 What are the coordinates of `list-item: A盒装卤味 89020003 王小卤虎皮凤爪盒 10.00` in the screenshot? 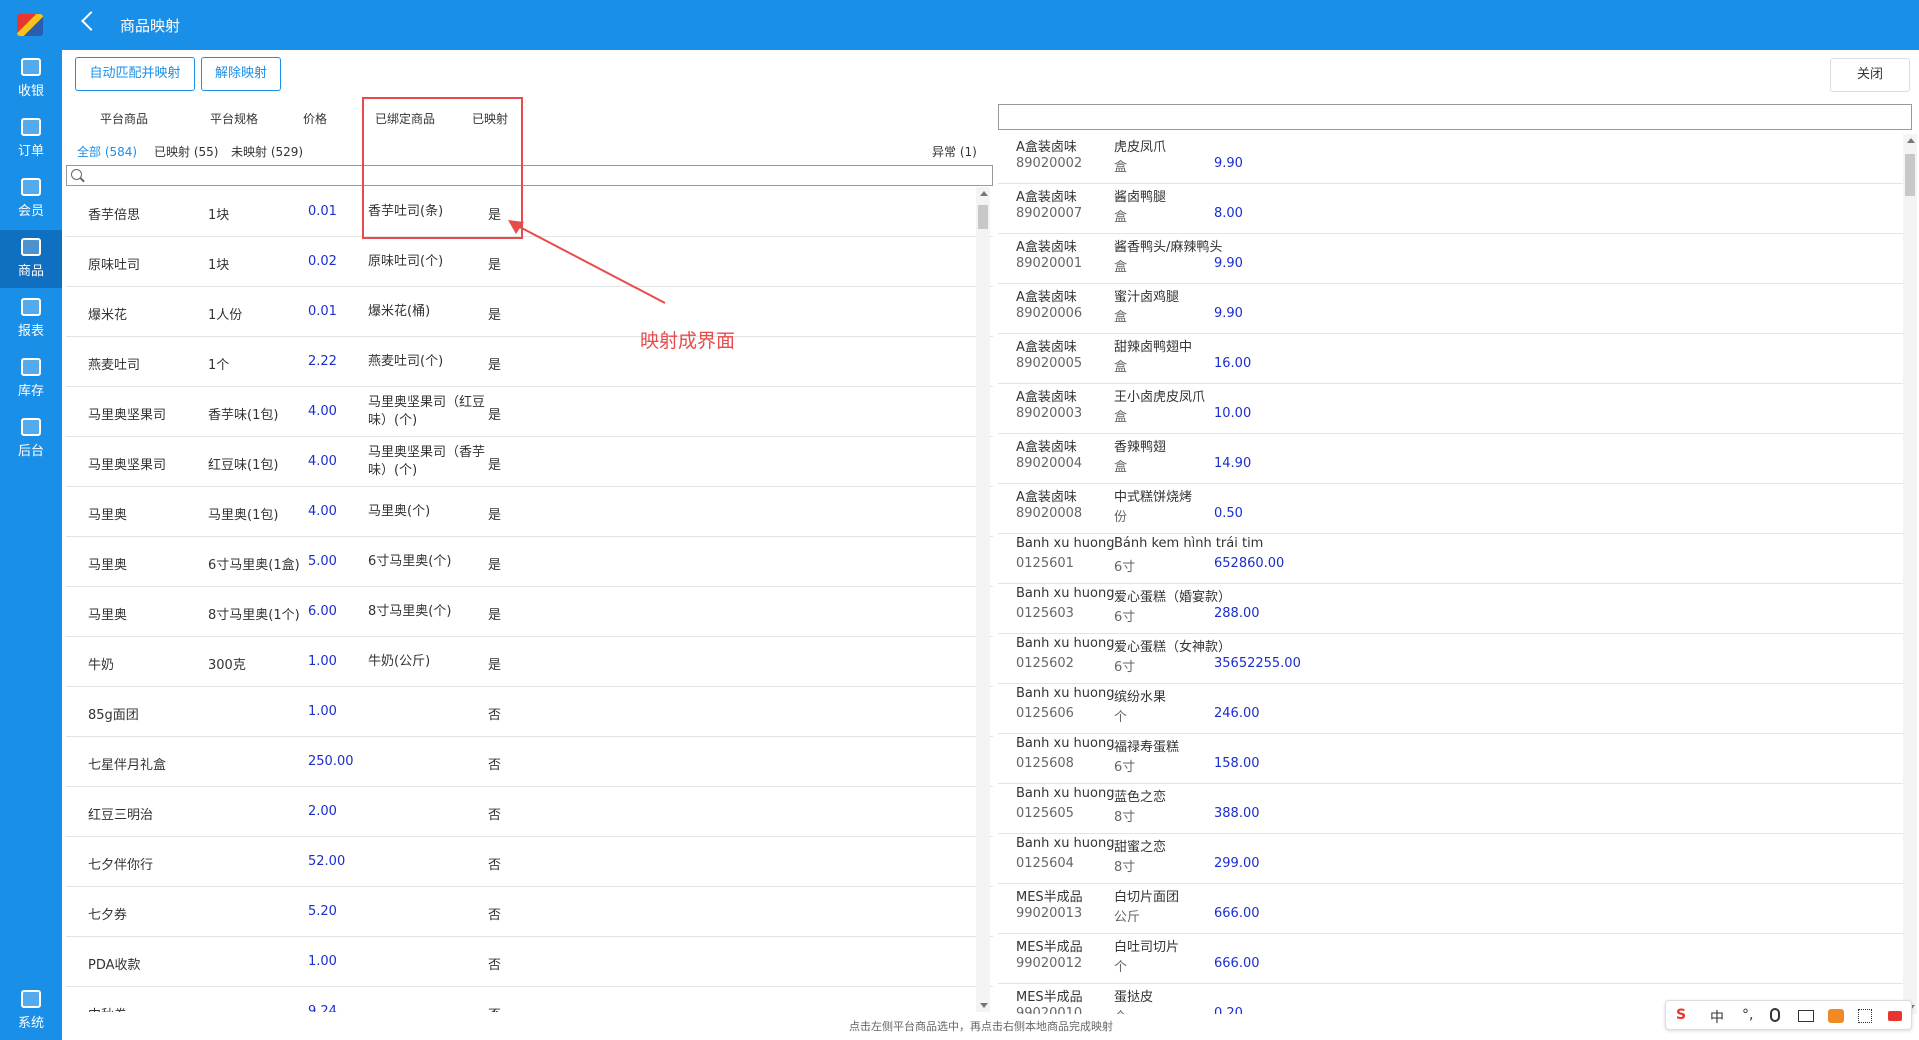 It's located at (1450, 409).